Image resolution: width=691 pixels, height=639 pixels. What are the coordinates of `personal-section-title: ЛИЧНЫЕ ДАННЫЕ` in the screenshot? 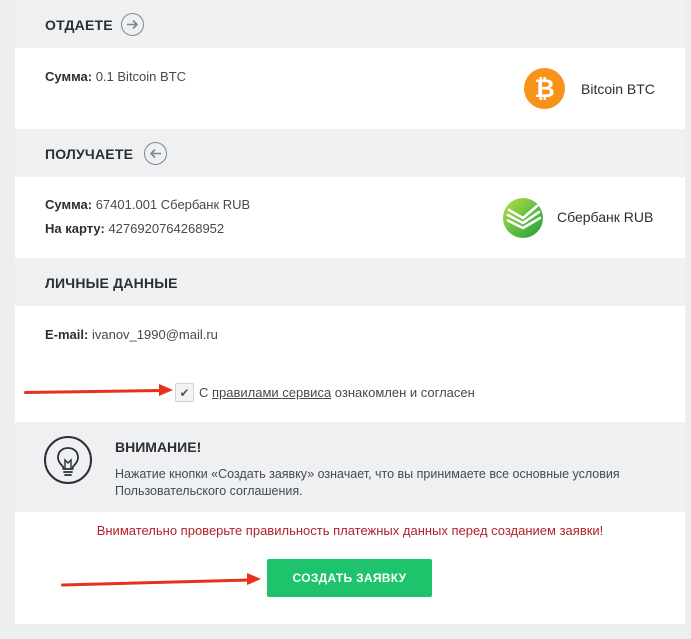 It's located at (111, 283).